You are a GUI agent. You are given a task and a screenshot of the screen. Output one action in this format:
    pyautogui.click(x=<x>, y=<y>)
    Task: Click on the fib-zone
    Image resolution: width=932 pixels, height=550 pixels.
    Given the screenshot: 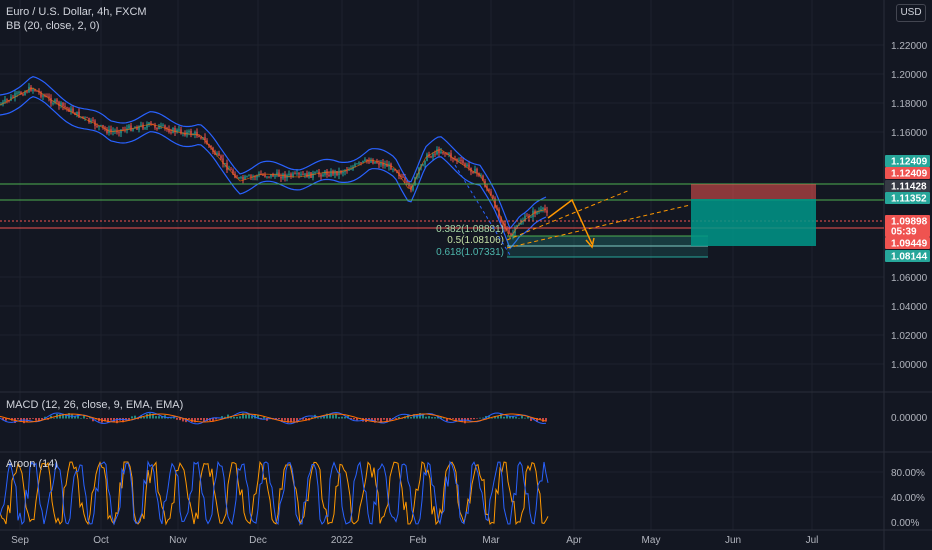 What is the action you would take?
    pyautogui.click(x=607, y=251)
    